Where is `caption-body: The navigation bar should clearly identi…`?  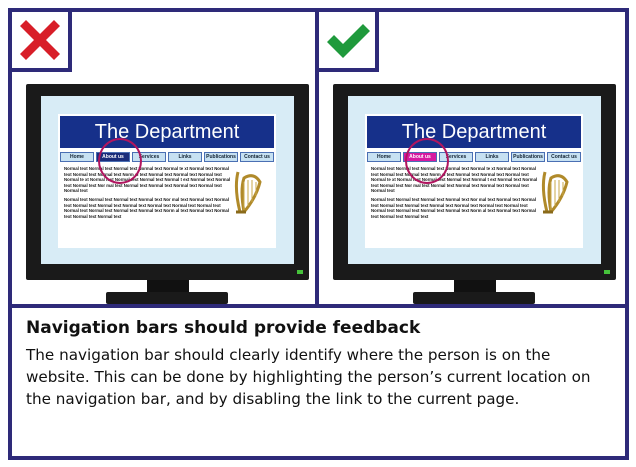
caption-body: The navigation bar should clearly identi… is located at coordinates (308, 377).